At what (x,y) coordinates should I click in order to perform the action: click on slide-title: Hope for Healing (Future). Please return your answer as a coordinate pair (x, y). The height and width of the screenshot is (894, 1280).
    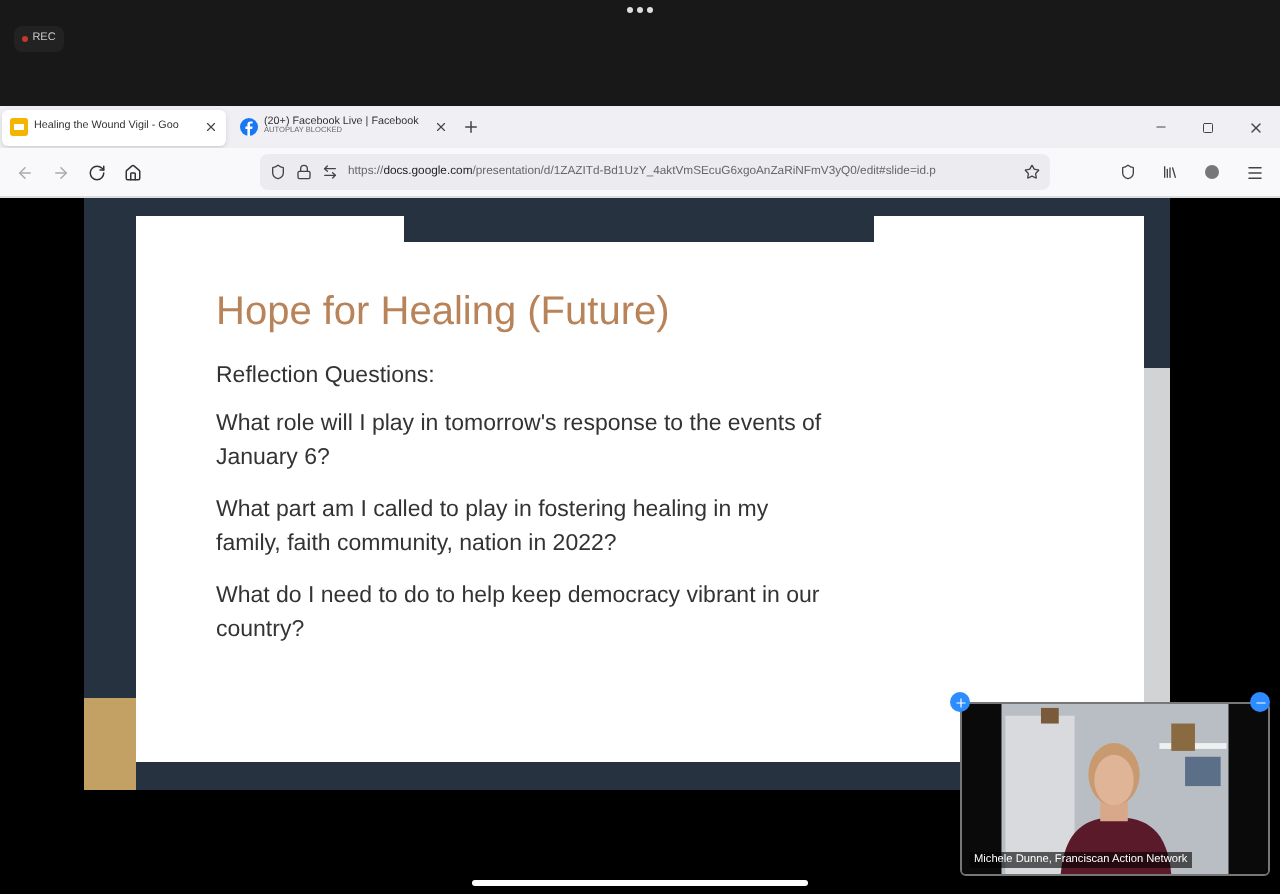
    Looking at the image, I should click on (444, 312).